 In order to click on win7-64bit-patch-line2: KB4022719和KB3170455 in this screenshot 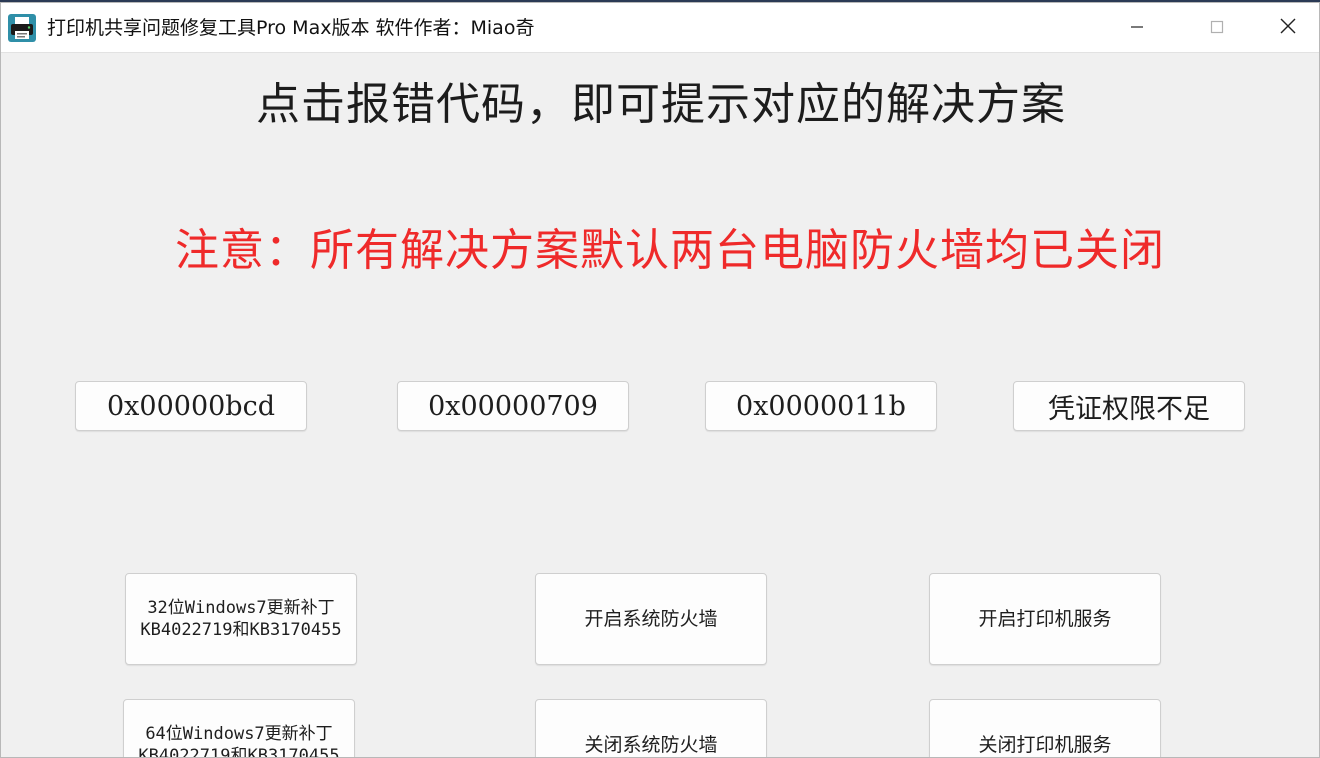, I will do `click(239, 752)`.